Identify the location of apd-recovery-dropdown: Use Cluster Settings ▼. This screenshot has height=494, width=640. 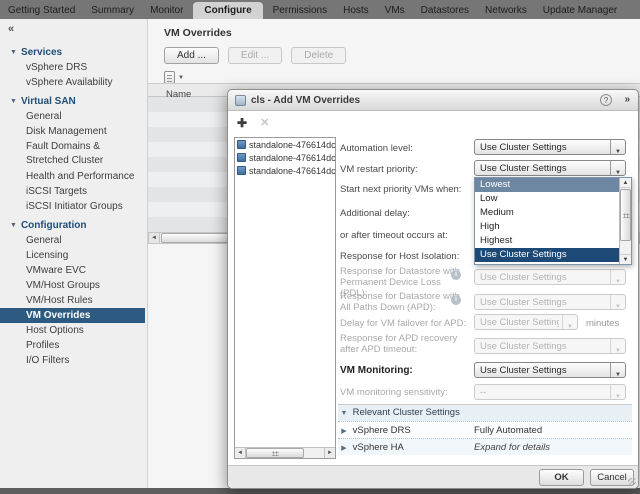
(550, 346).